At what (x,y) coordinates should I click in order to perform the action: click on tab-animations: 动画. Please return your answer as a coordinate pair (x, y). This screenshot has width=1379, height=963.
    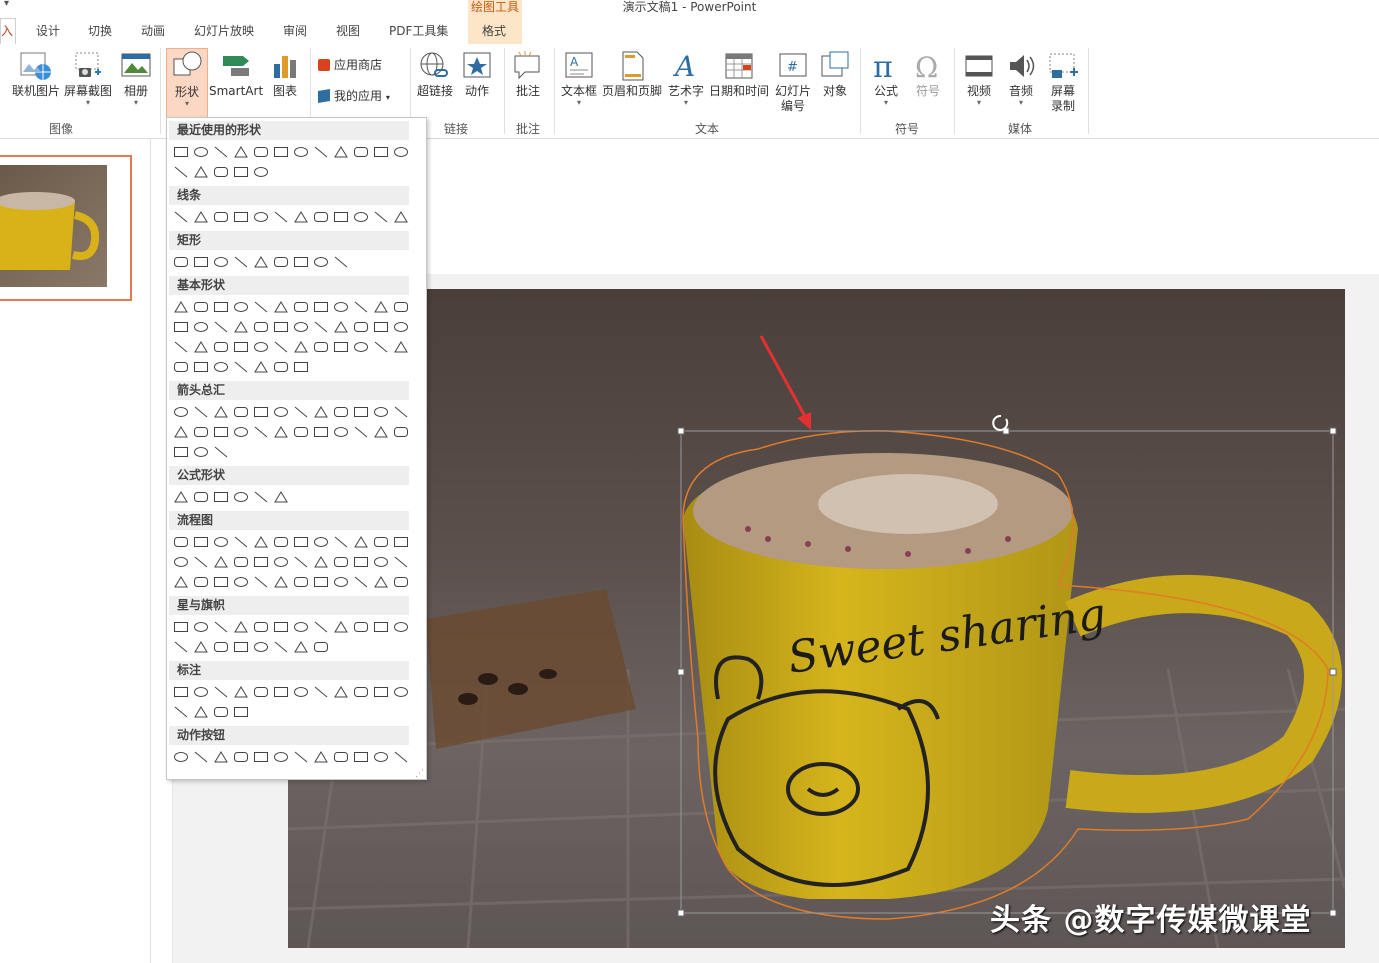
    Looking at the image, I should click on (153, 30).